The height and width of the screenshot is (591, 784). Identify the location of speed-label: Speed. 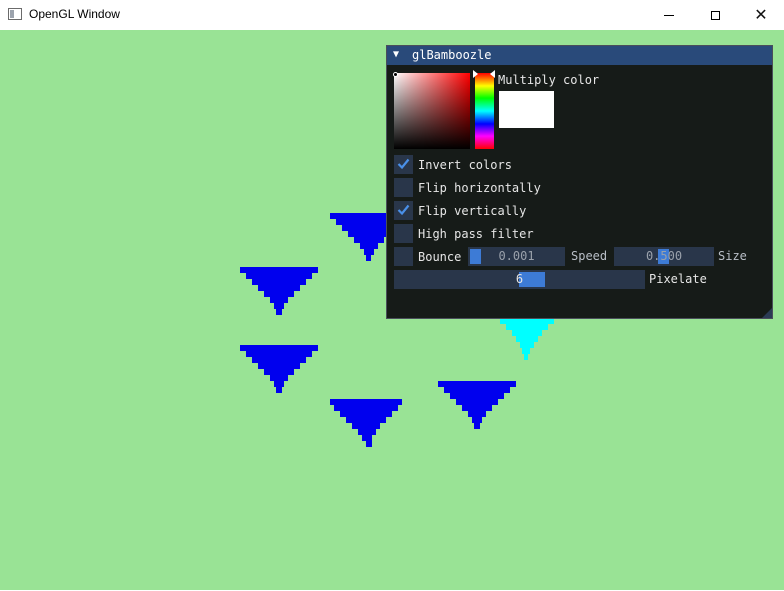
(589, 256).